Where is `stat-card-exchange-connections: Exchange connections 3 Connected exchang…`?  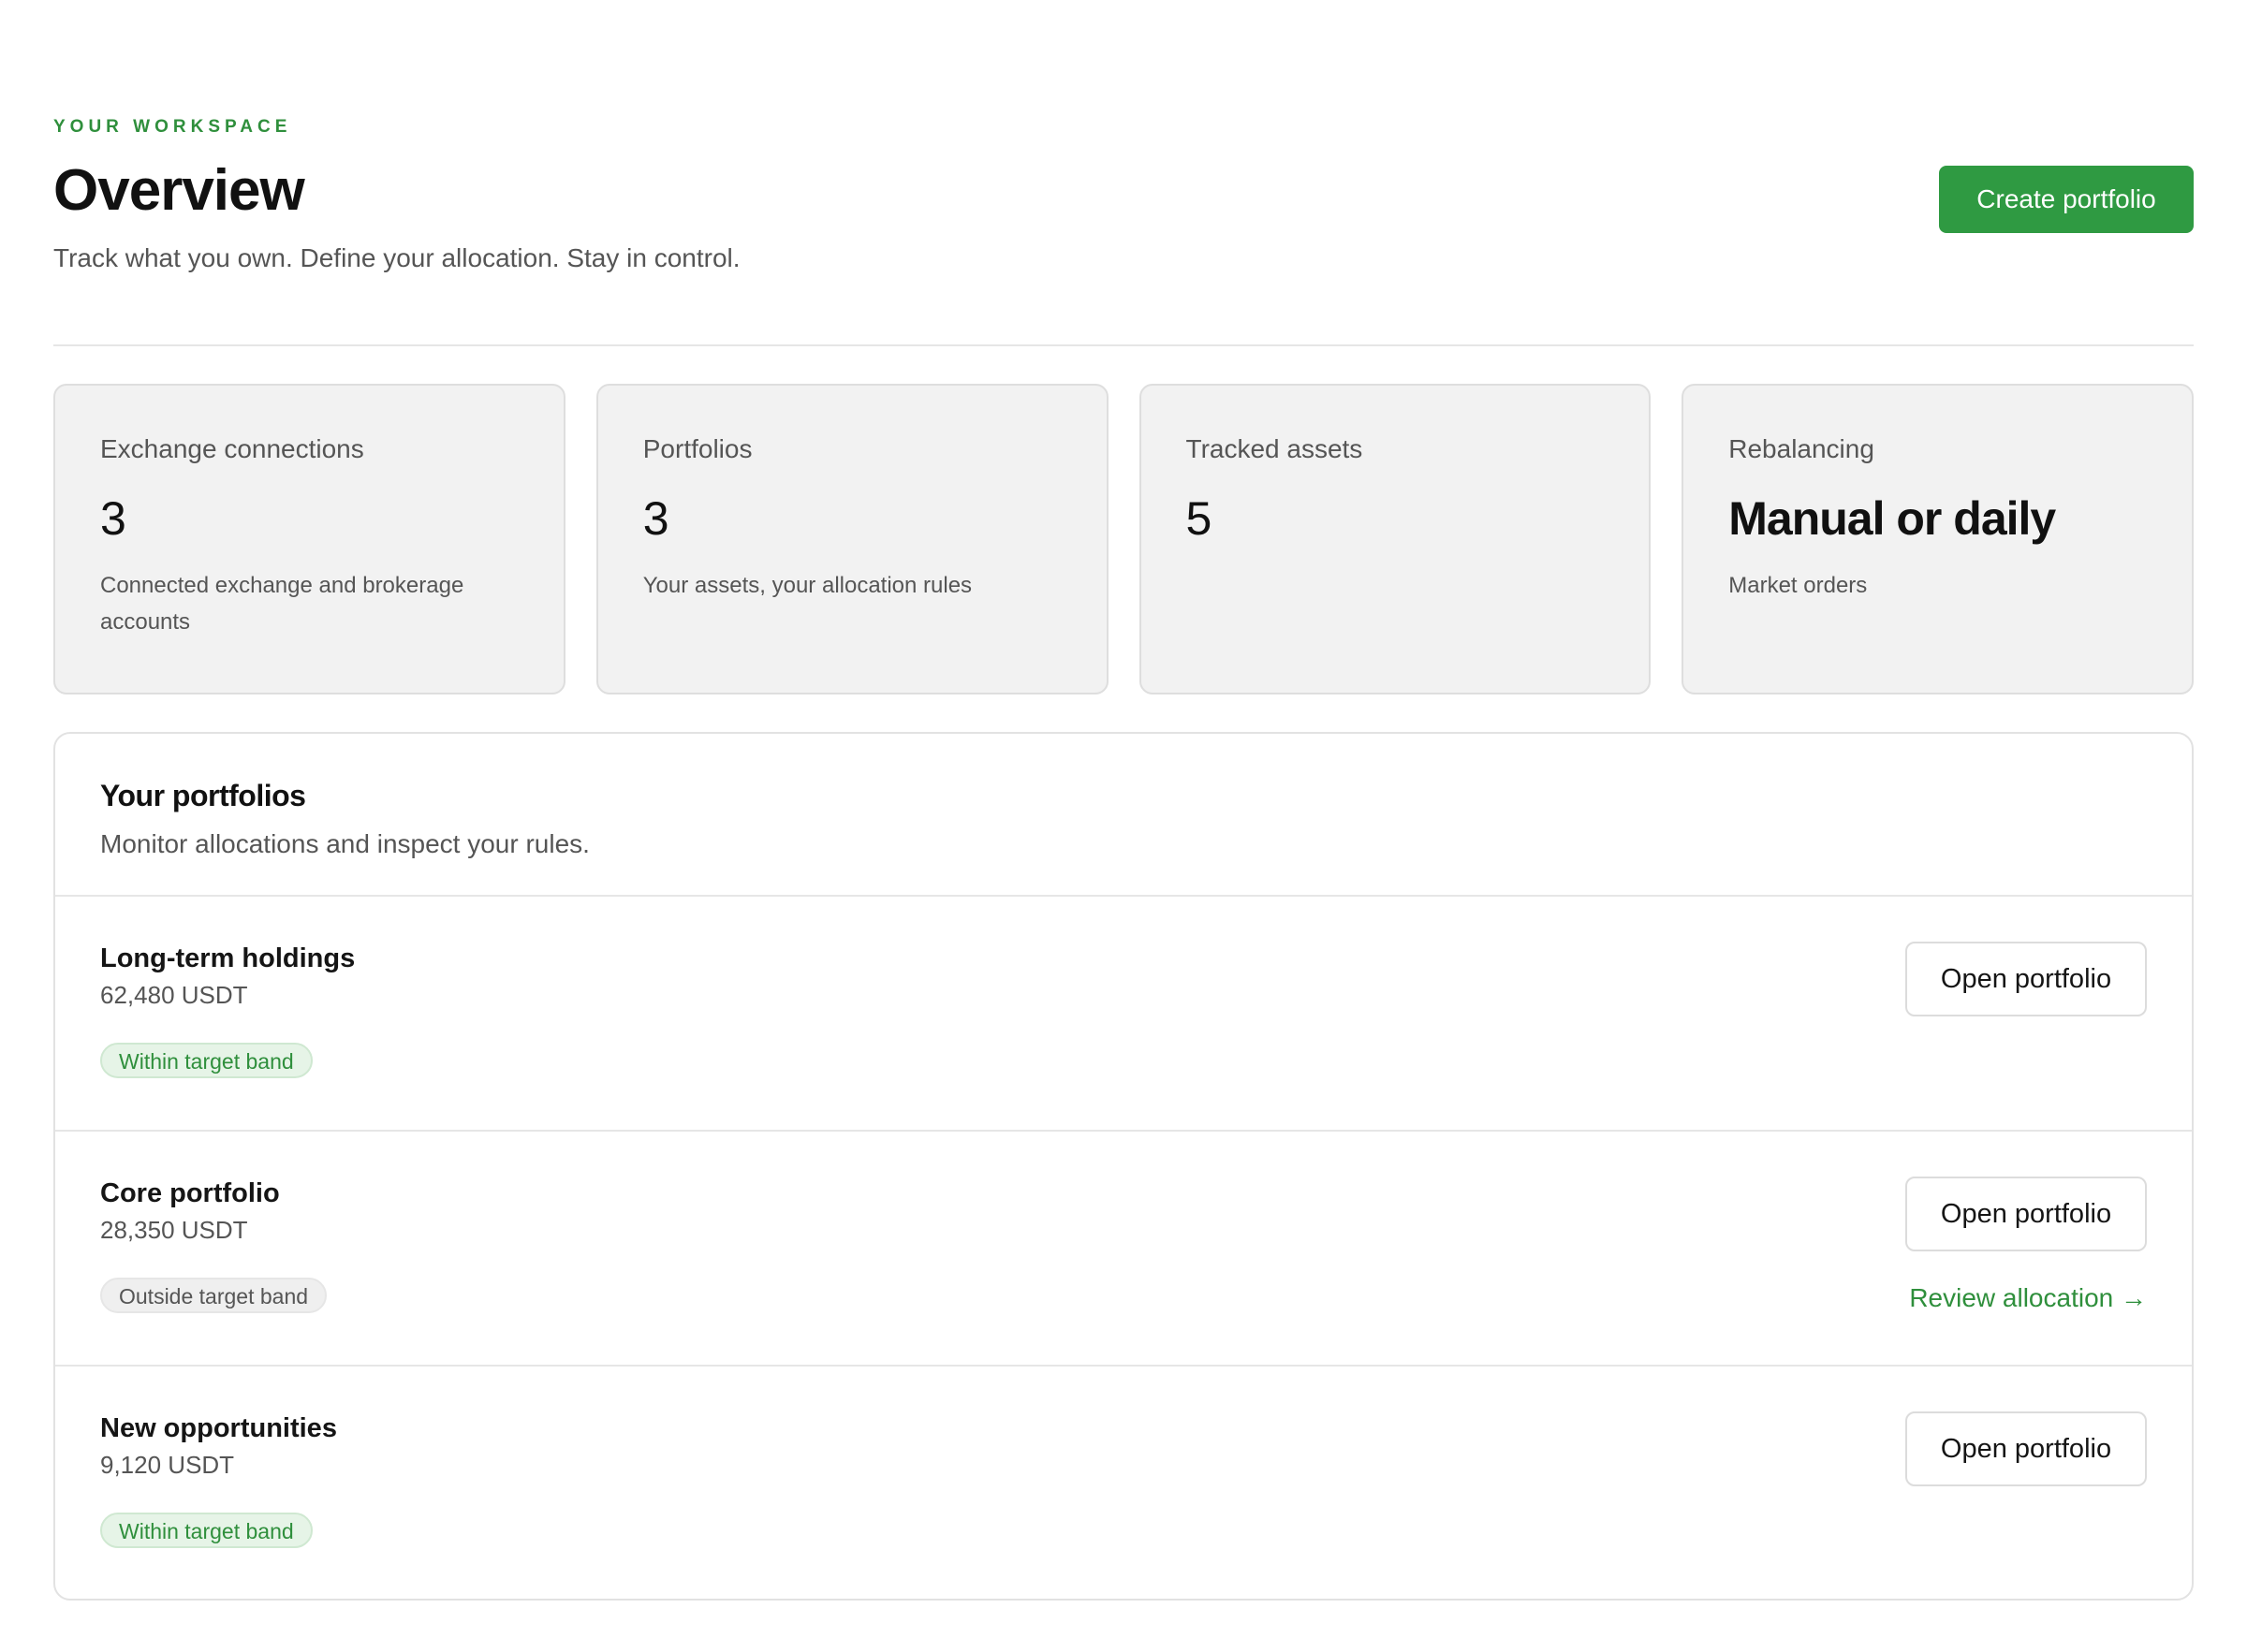 stat-card-exchange-connections: Exchange connections 3 Connected exchang… is located at coordinates (309, 539).